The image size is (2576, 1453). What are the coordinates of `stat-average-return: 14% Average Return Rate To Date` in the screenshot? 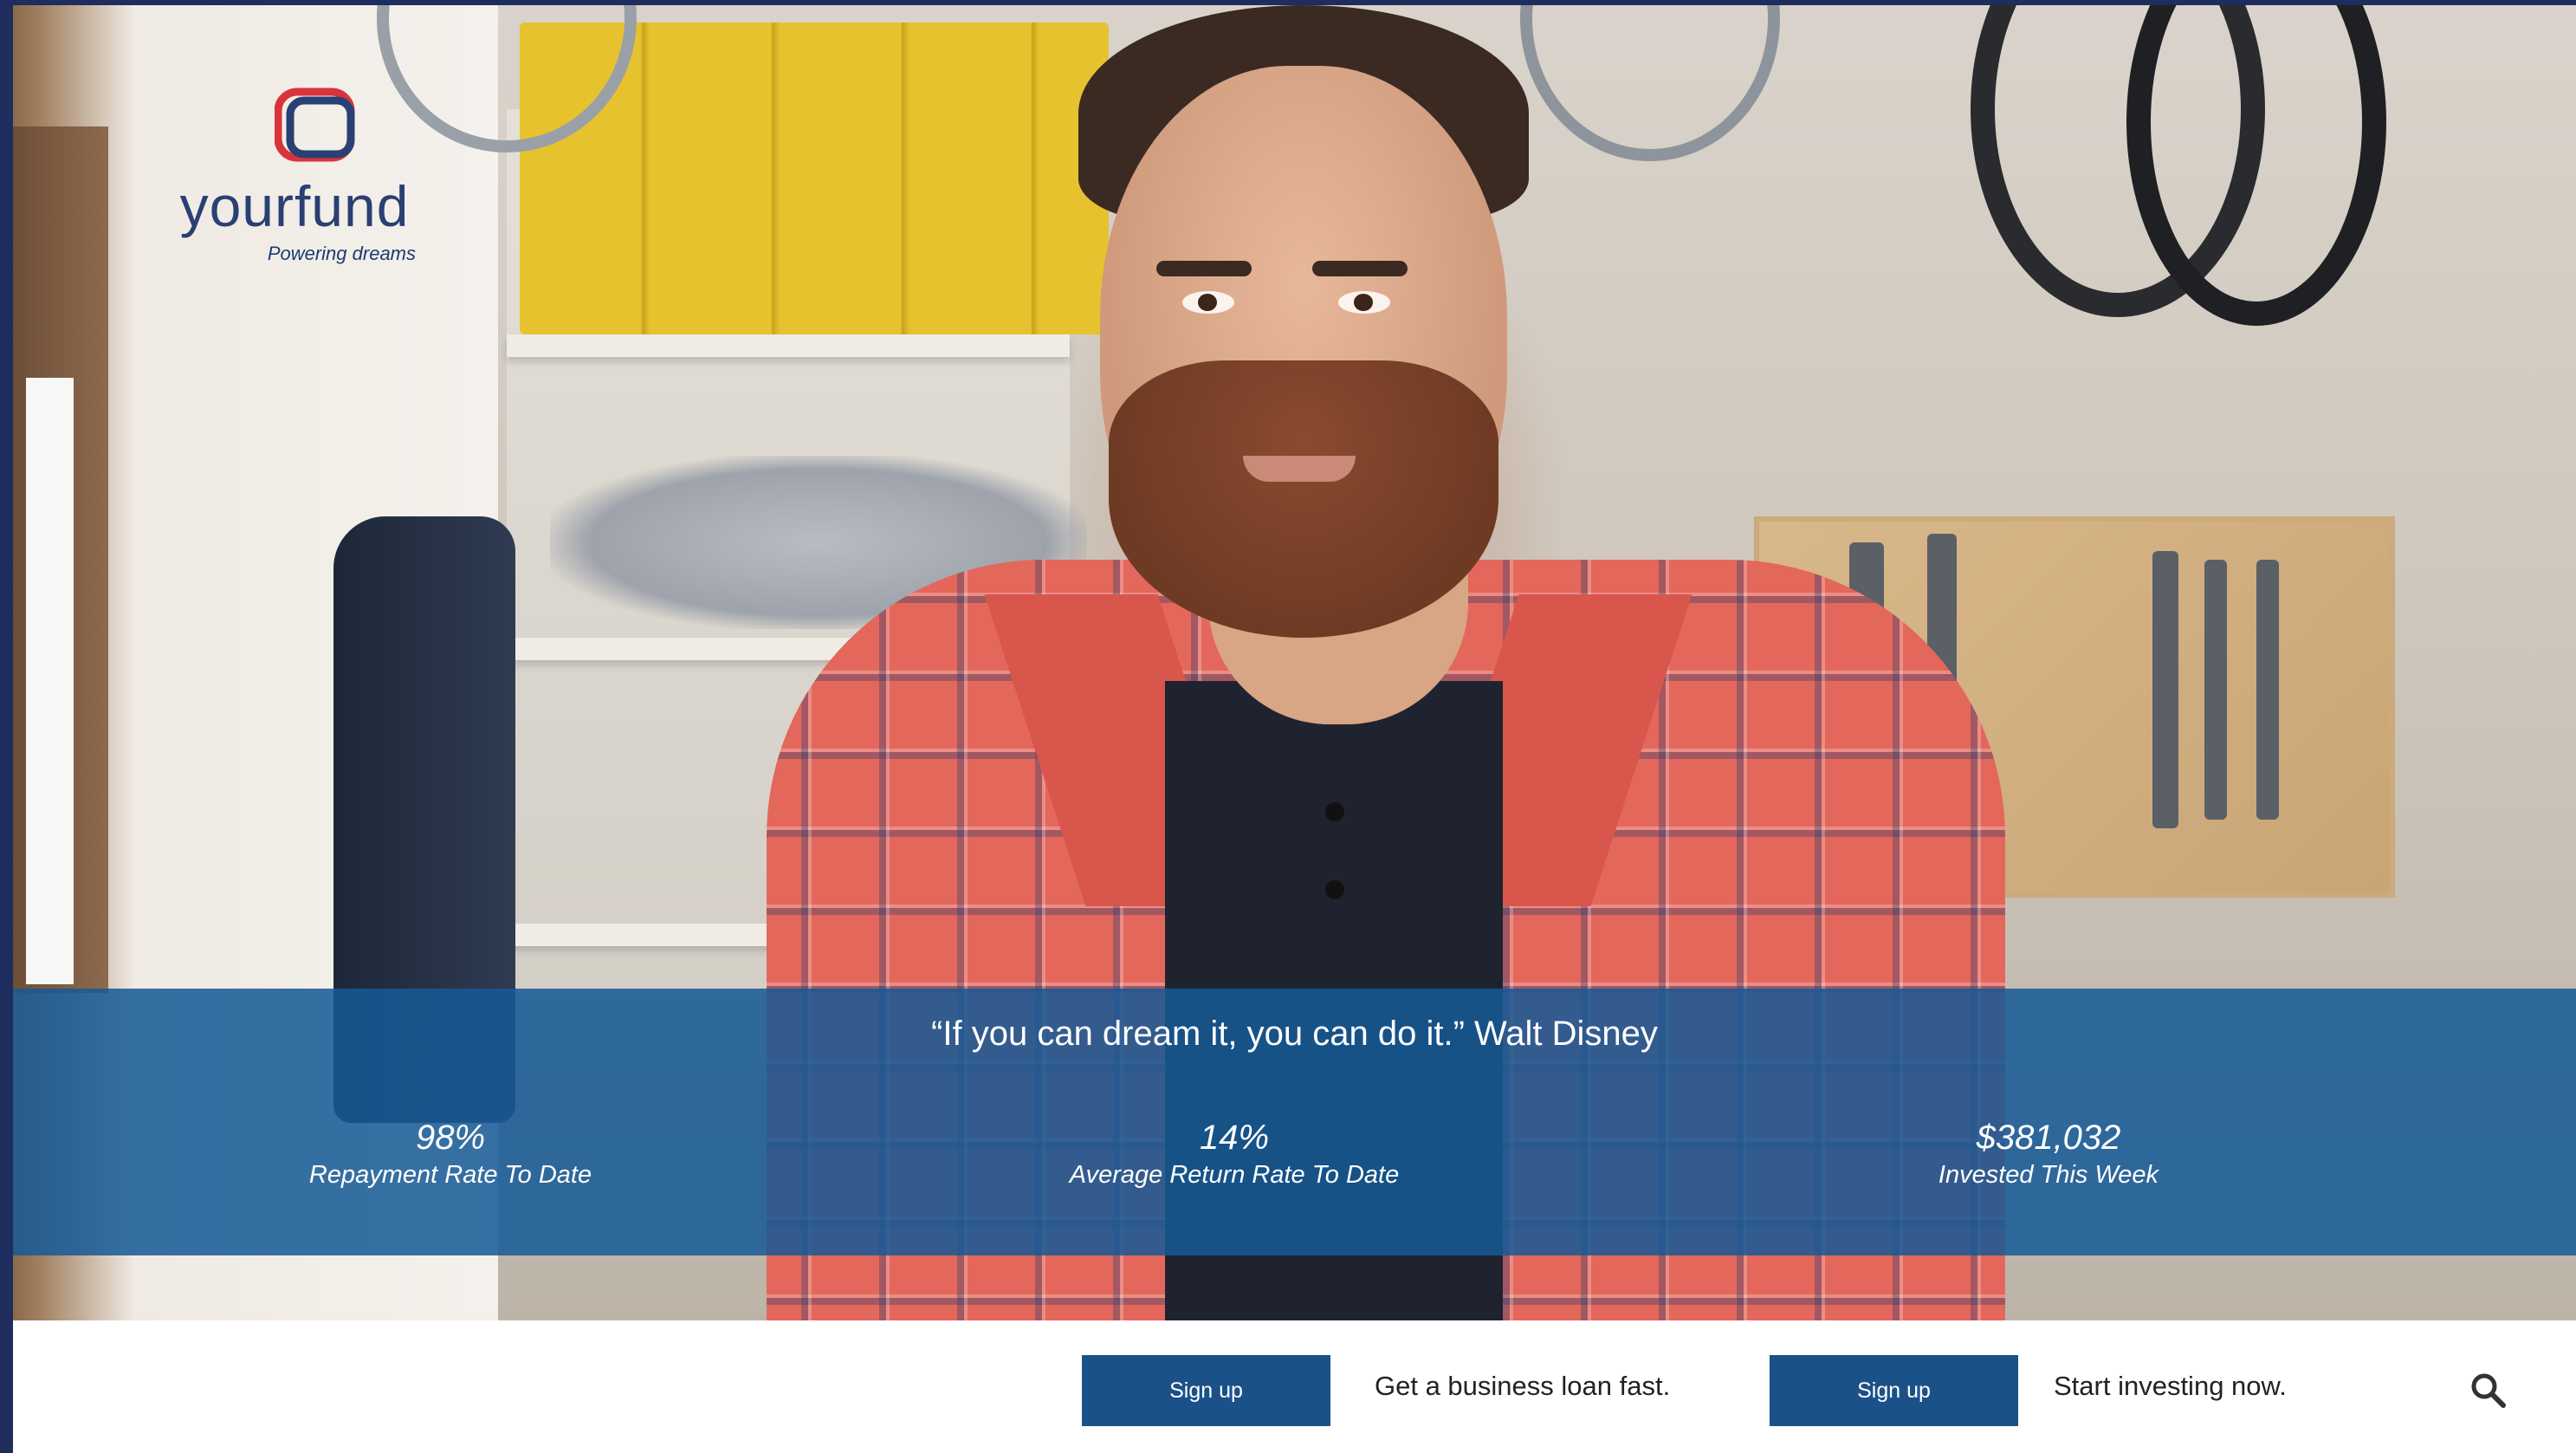 It's located at (1234, 1154).